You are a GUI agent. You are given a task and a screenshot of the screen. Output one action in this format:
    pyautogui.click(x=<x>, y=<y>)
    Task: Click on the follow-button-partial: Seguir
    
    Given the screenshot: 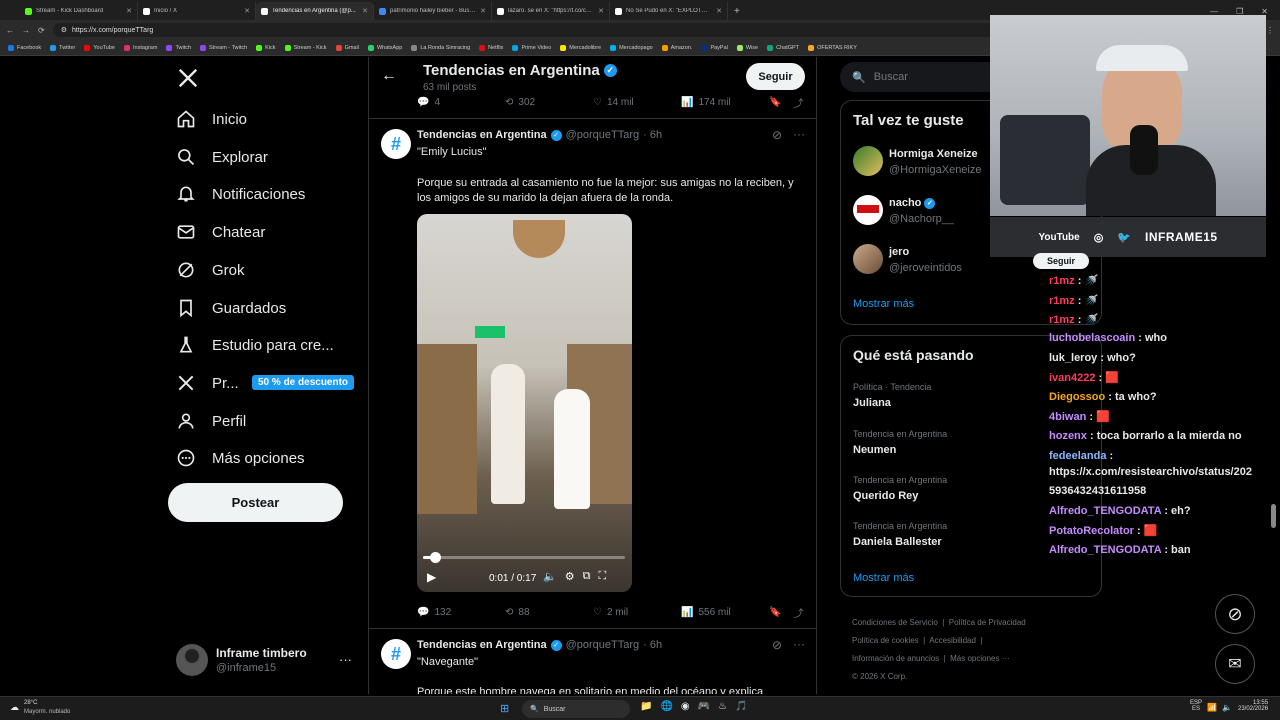 What is the action you would take?
    pyautogui.click(x=1061, y=261)
    